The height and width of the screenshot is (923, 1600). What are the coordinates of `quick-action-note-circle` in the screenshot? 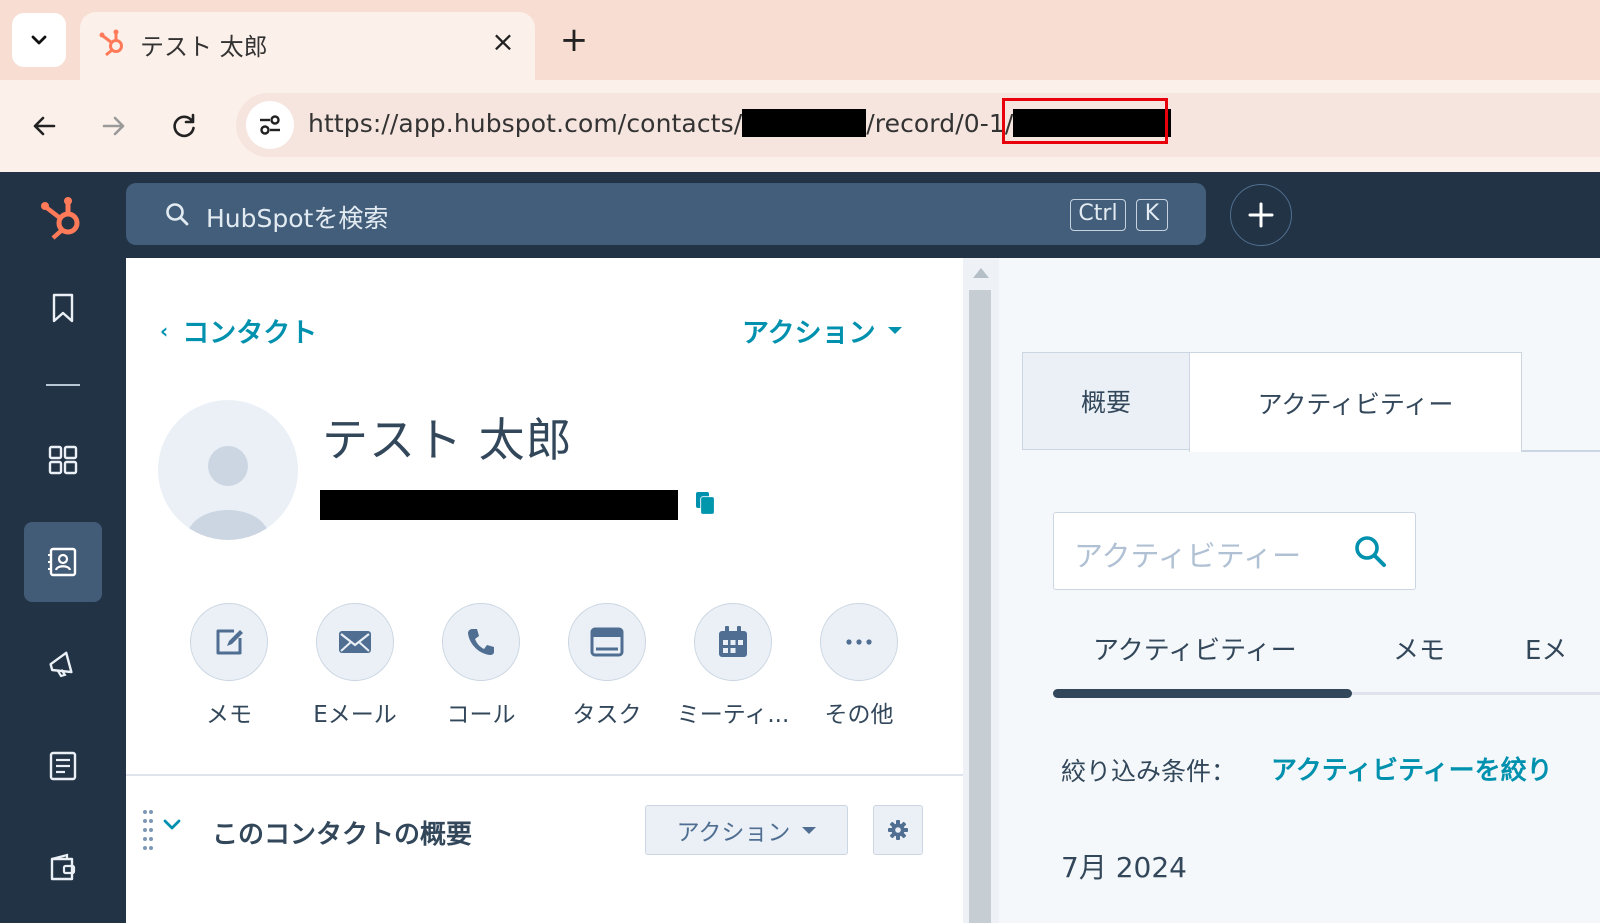 It's located at (229, 642).